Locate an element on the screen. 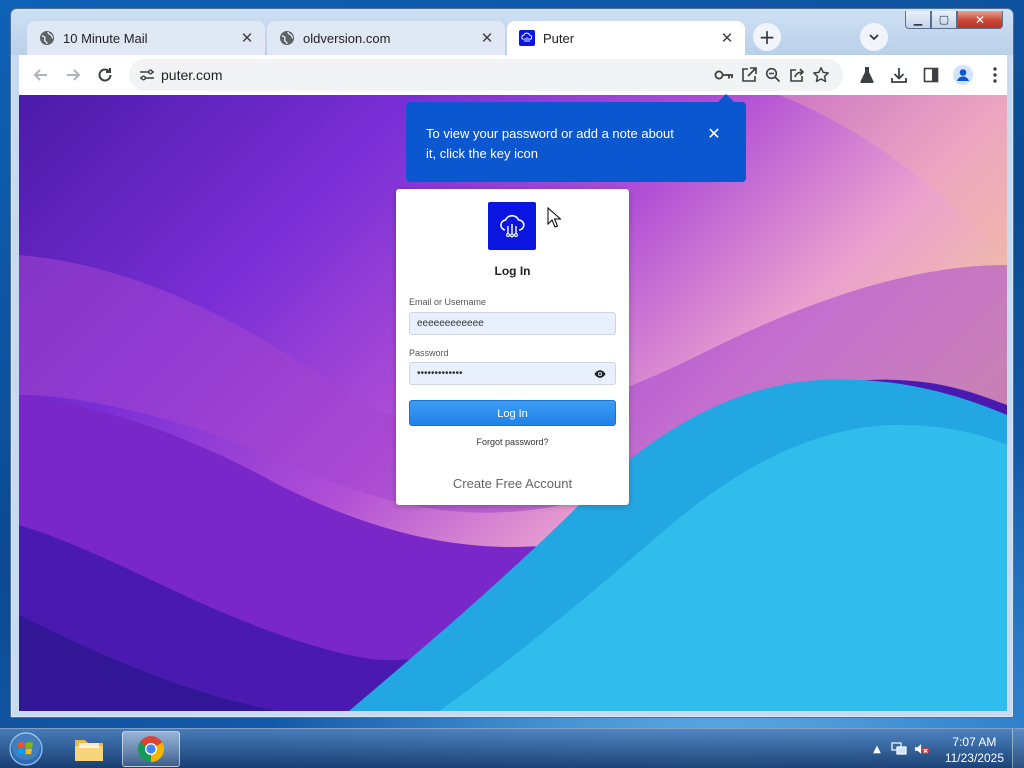 This screenshot has height=768, width=1024. back-button is located at coordinates (41, 75).